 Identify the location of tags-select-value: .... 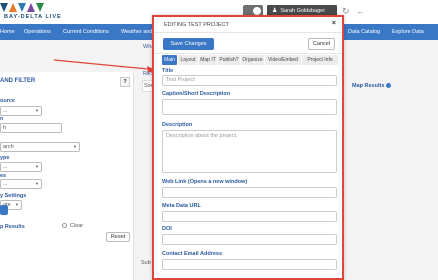
(5, 184).